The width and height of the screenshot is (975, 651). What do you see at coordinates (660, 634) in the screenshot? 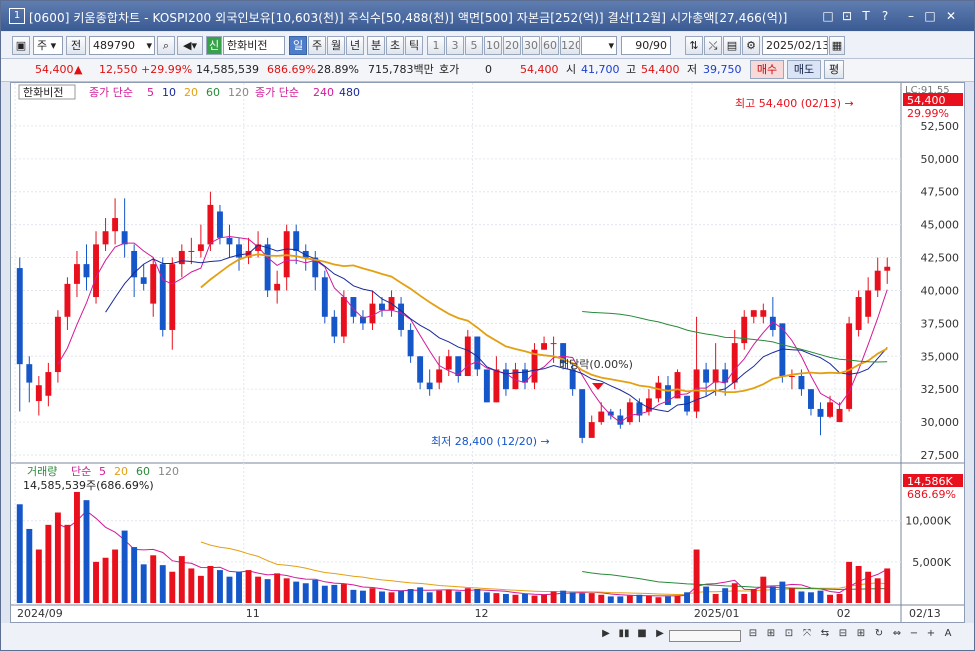
I see `next-icon: ▶` at bounding box center [660, 634].